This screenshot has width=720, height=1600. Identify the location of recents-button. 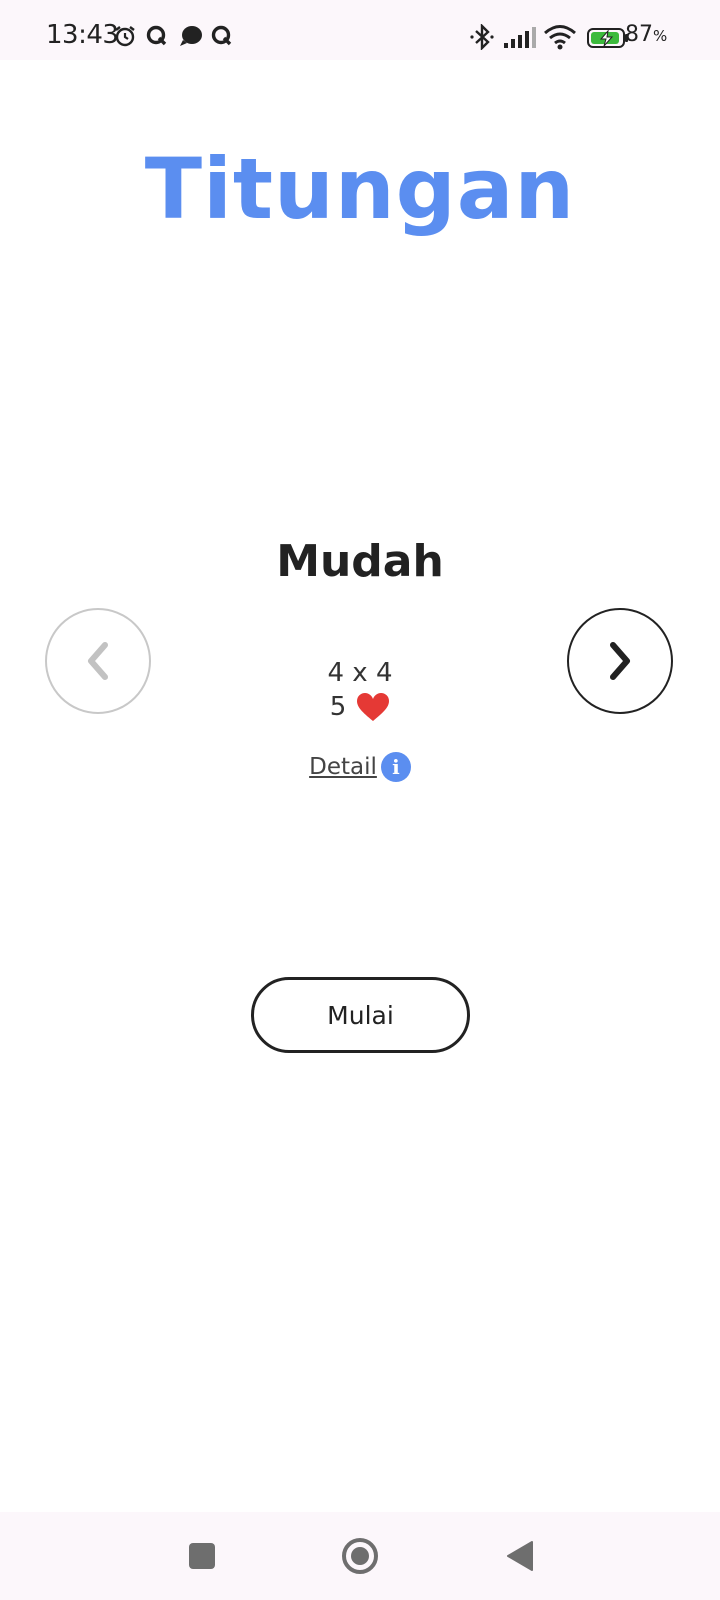
(202, 1556).